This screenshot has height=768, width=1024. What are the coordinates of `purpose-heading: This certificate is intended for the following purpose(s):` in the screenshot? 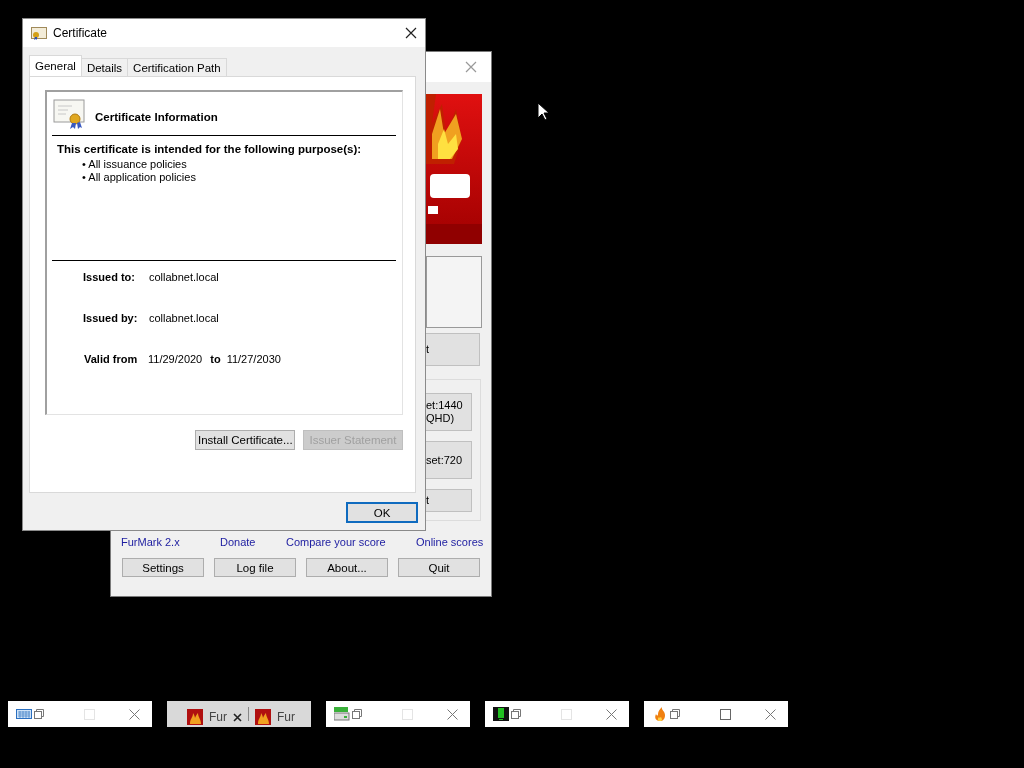 It's located at (210, 149).